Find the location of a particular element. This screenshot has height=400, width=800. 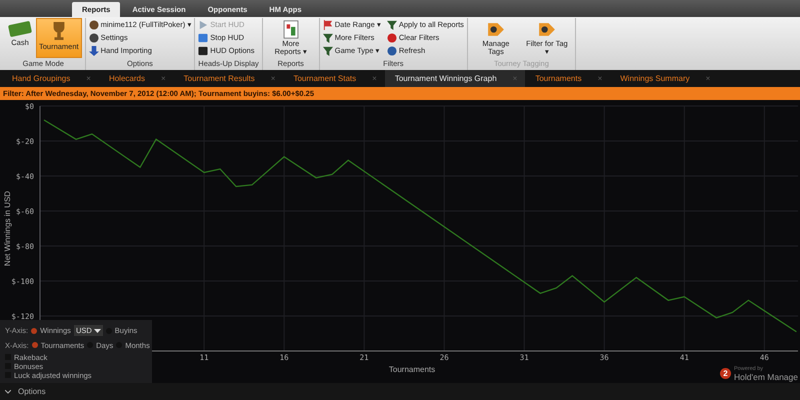

options-toggle: Options is located at coordinates (25, 391).